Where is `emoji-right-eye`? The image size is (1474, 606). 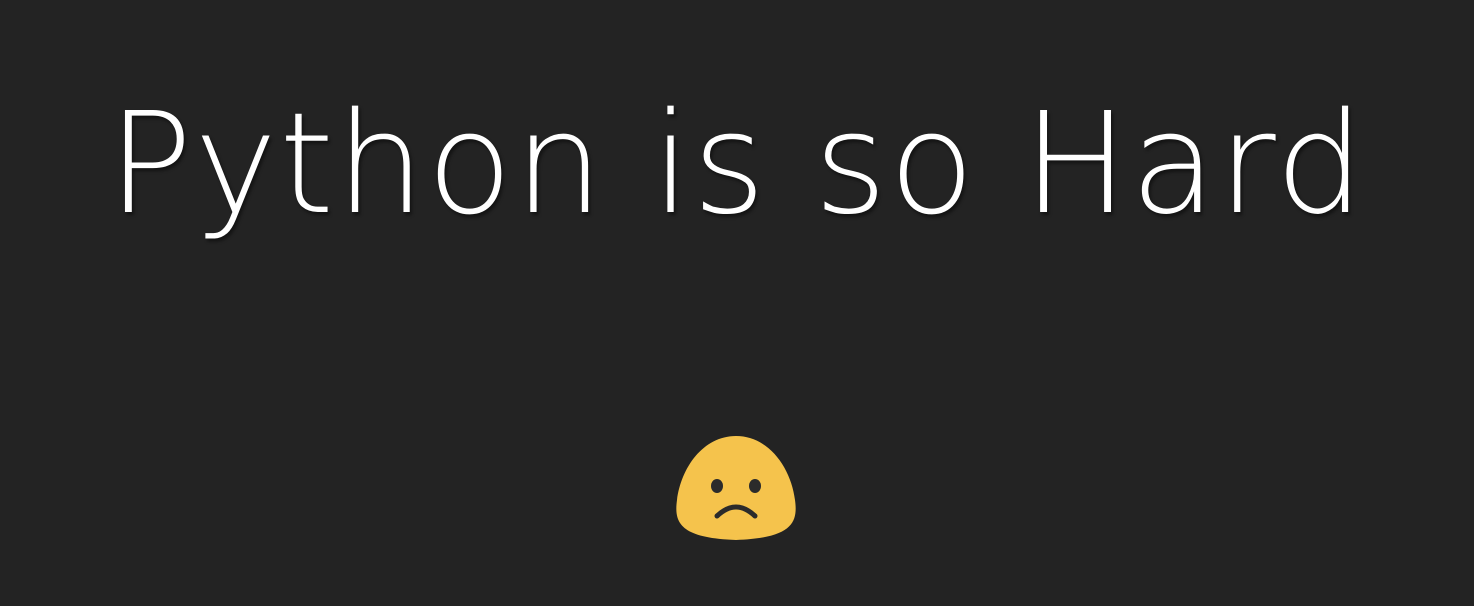 emoji-right-eye is located at coordinates (755, 486).